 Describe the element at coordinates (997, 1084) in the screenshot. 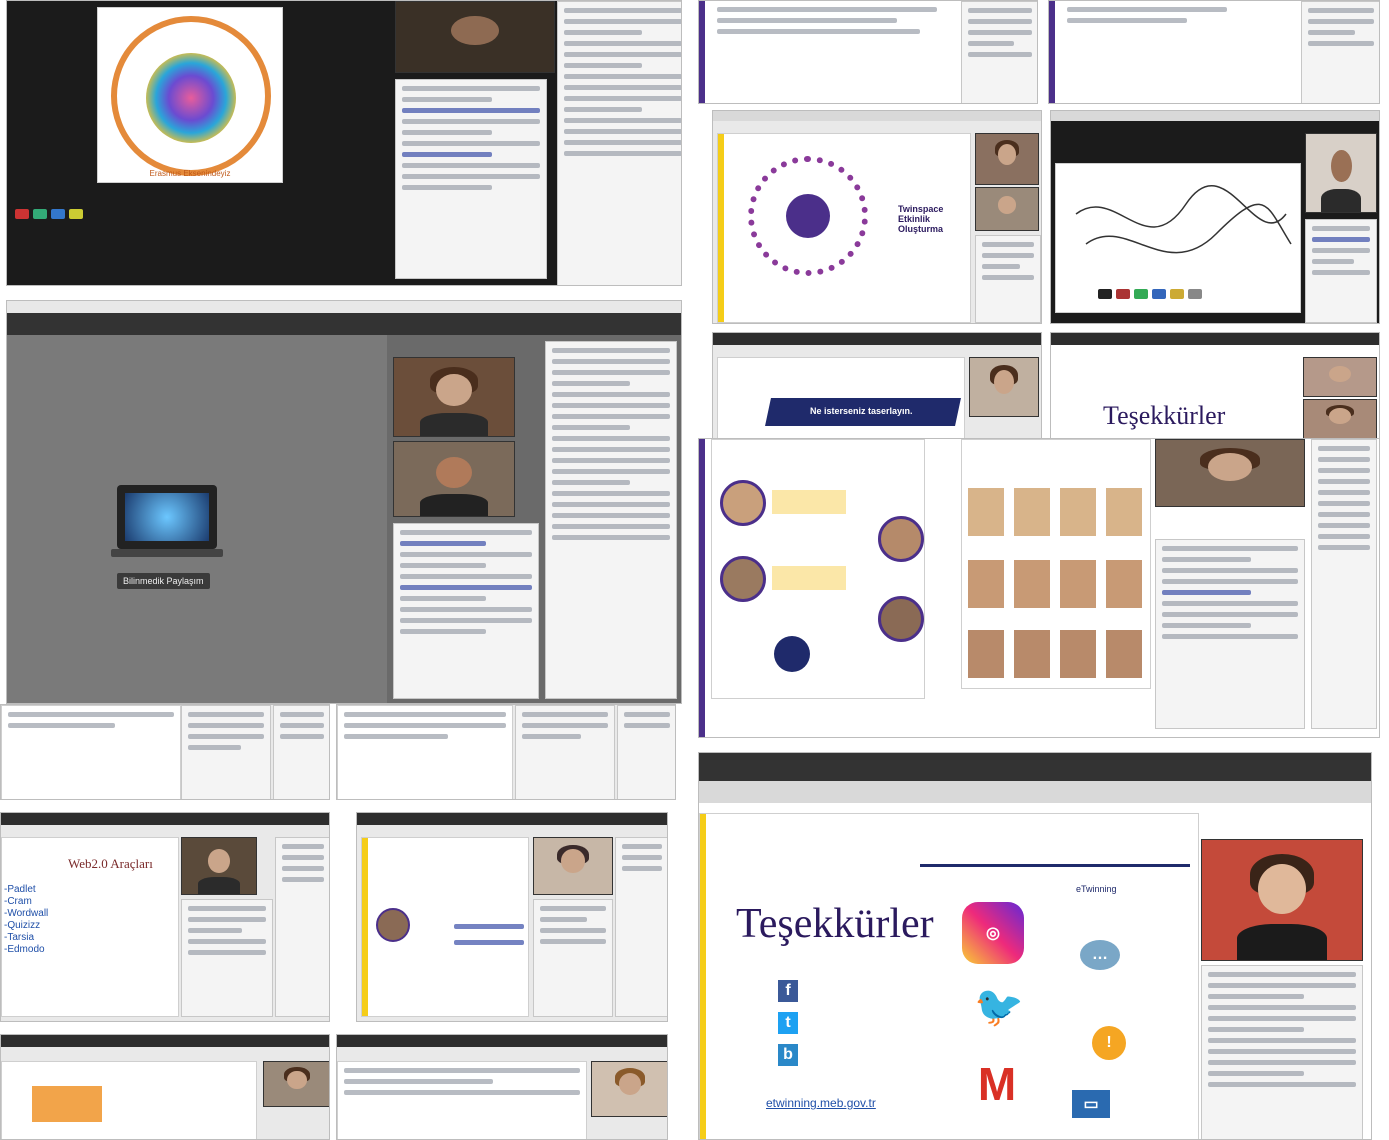

I see `gmail-icon: M` at that location.